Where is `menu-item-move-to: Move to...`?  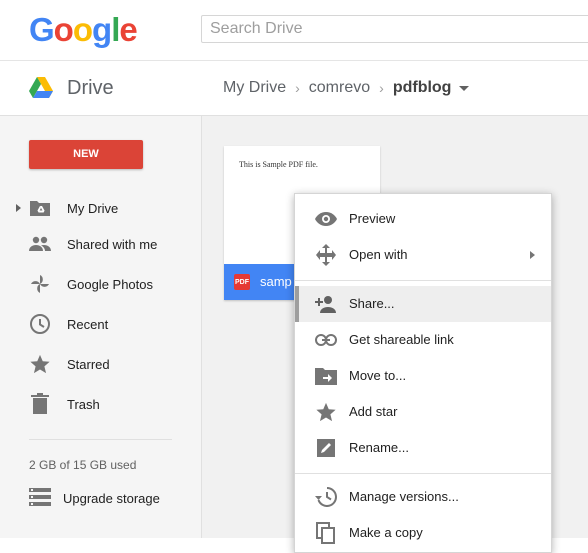
menu-item-move-to: Move to... is located at coordinates (423, 376).